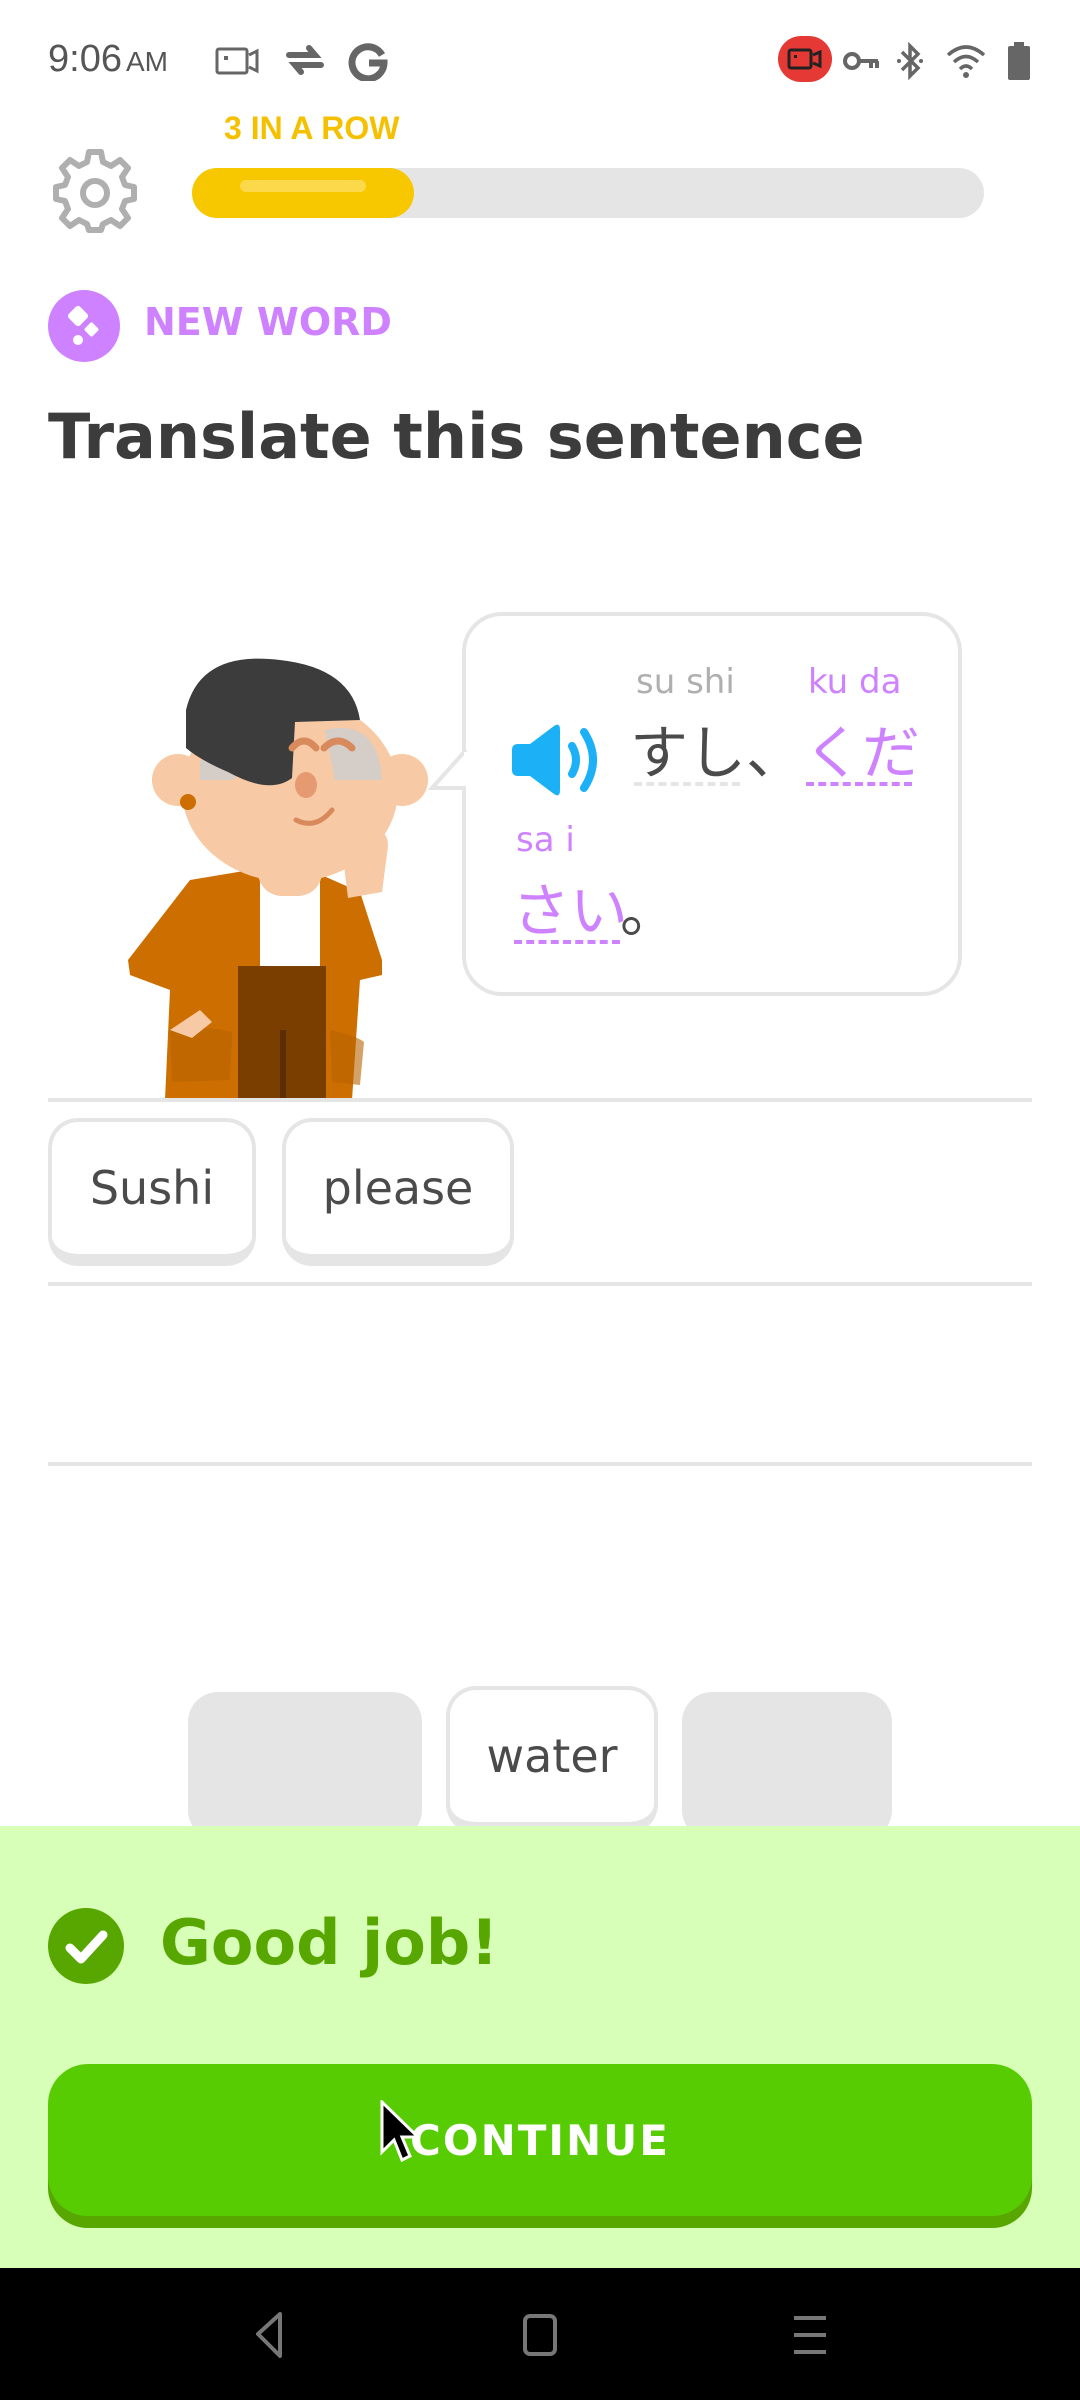 The height and width of the screenshot is (2400, 1080). Describe the element at coordinates (398, 1192) in the screenshot. I see `answer-chip-please: please` at that location.